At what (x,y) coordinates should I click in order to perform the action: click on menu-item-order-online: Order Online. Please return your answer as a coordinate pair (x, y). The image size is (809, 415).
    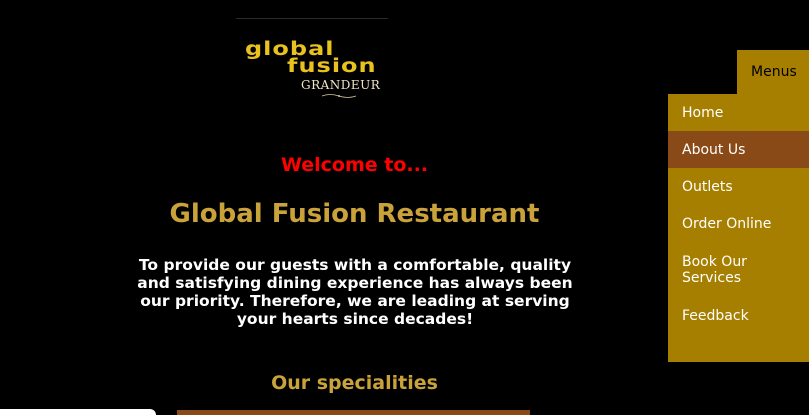
    Looking at the image, I should click on (738, 223).